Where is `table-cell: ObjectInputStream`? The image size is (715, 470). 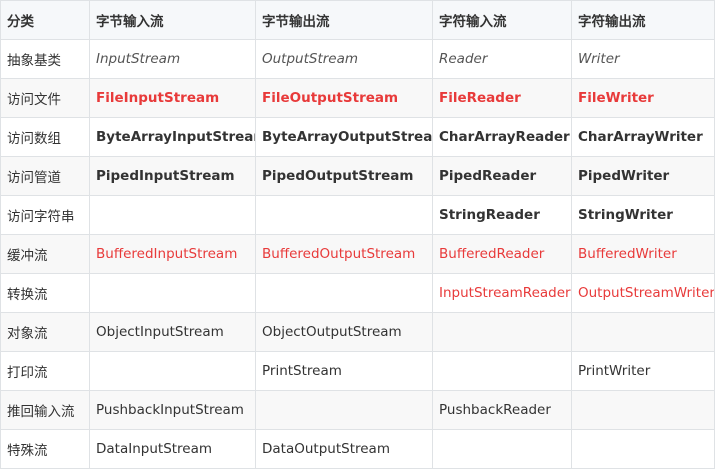 table-cell: ObjectInputStream is located at coordinates (172, 332).